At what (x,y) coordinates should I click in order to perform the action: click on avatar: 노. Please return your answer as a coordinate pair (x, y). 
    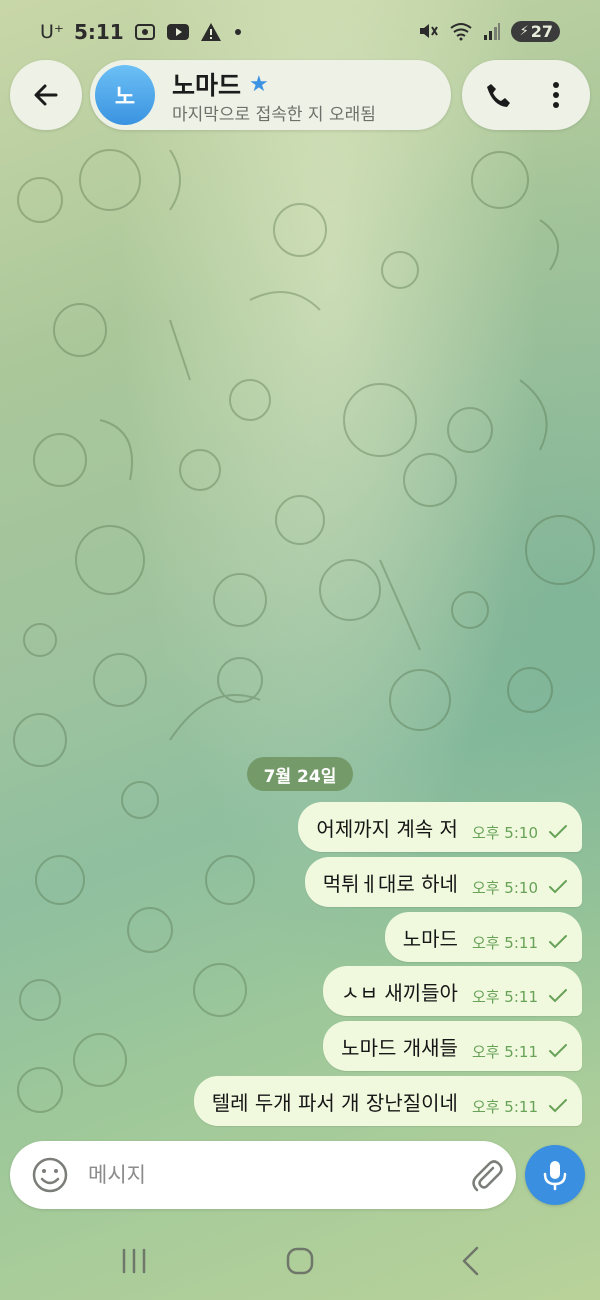
    Looking at the image, I should click on (125, 95).